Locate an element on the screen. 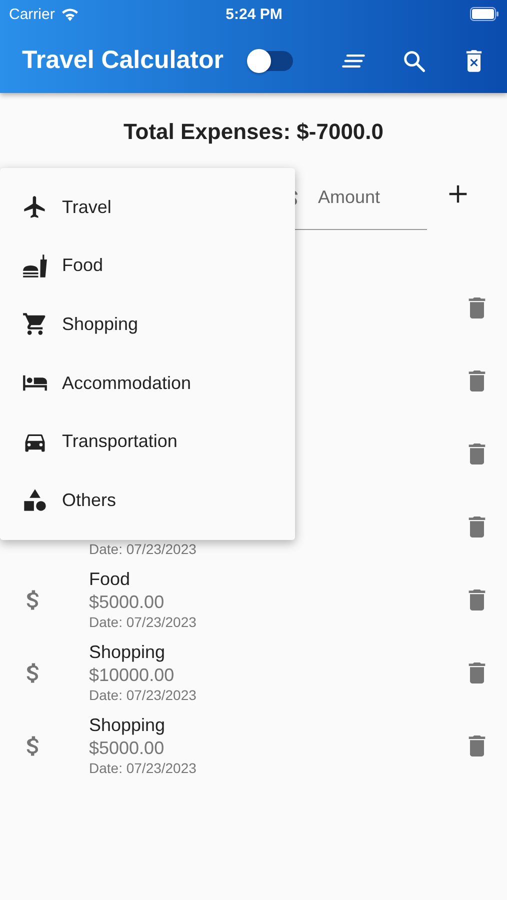 The image size is (507, 900). menu-item: Food is located at coordinates (147, 266).